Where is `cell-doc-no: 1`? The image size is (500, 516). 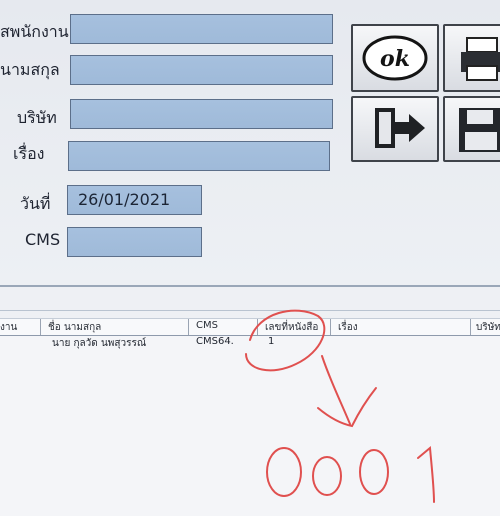 cell-doc-no: 1 is located at coordinates (271, 341).